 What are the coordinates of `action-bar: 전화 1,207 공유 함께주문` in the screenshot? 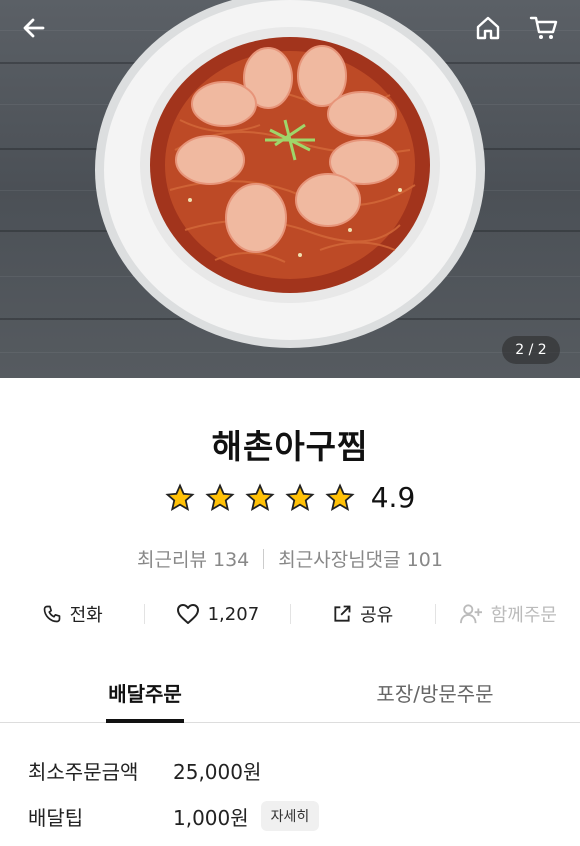 It's located at (290, 614).